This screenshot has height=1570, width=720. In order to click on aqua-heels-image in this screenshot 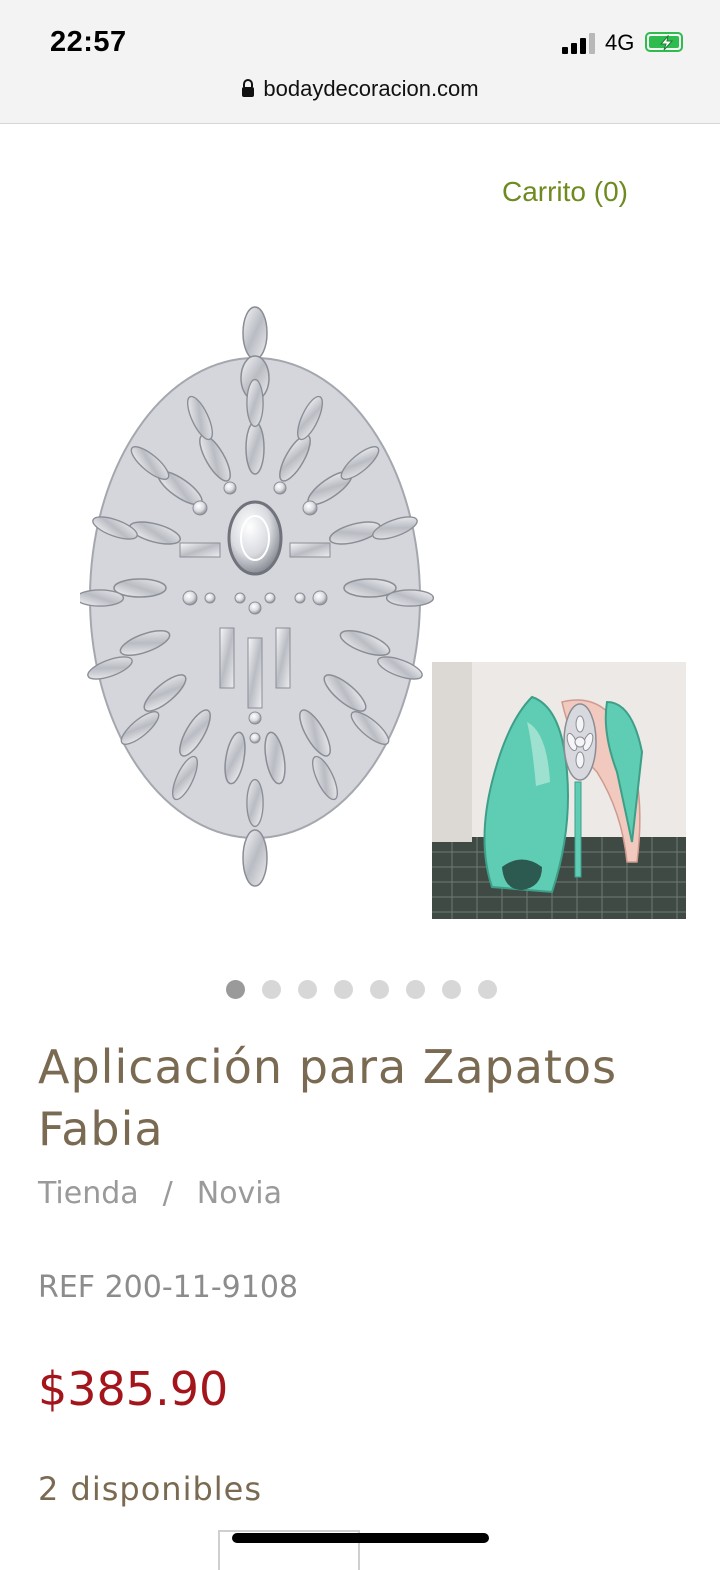, I will do `click(559, 790)`.